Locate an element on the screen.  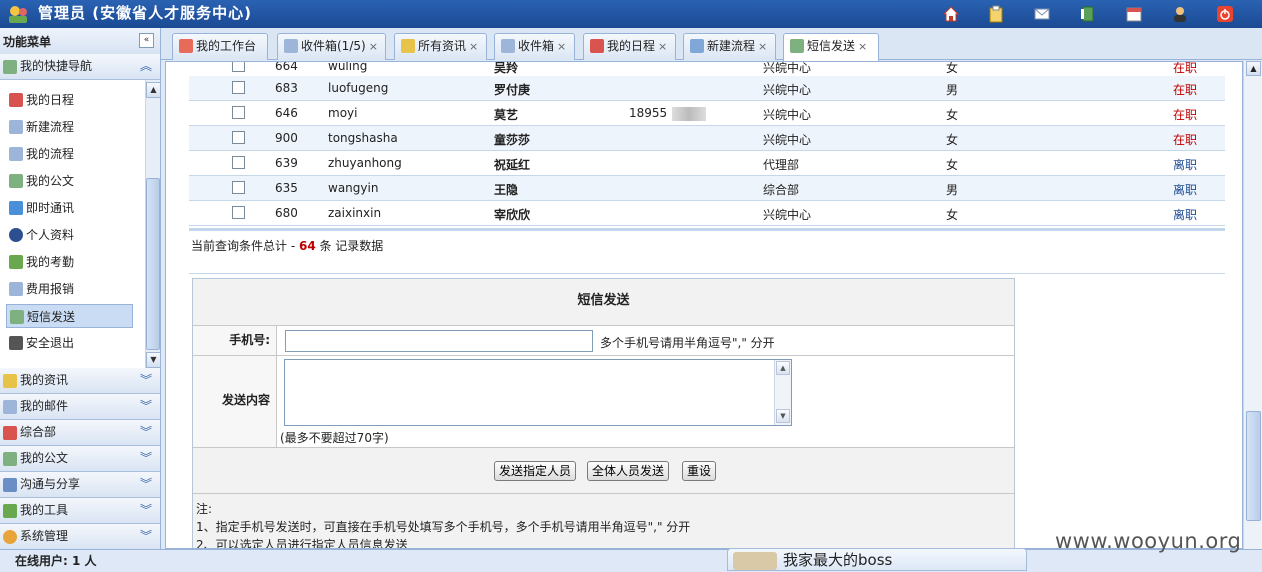
phone-row: 手机号: 多个手机号请用半角逗号"," 分开 is located at coordinates (603, 341).